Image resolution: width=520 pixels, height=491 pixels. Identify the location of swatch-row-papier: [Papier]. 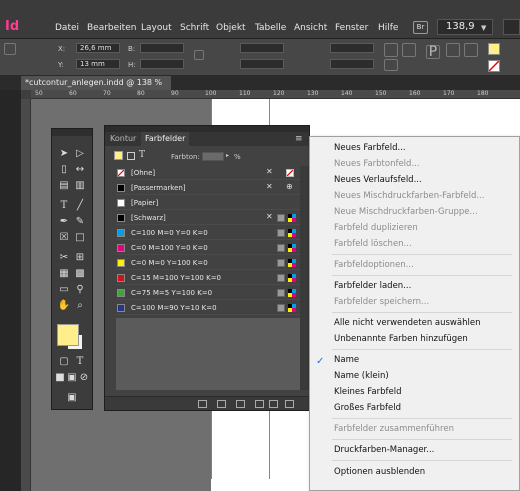
(208, 203).